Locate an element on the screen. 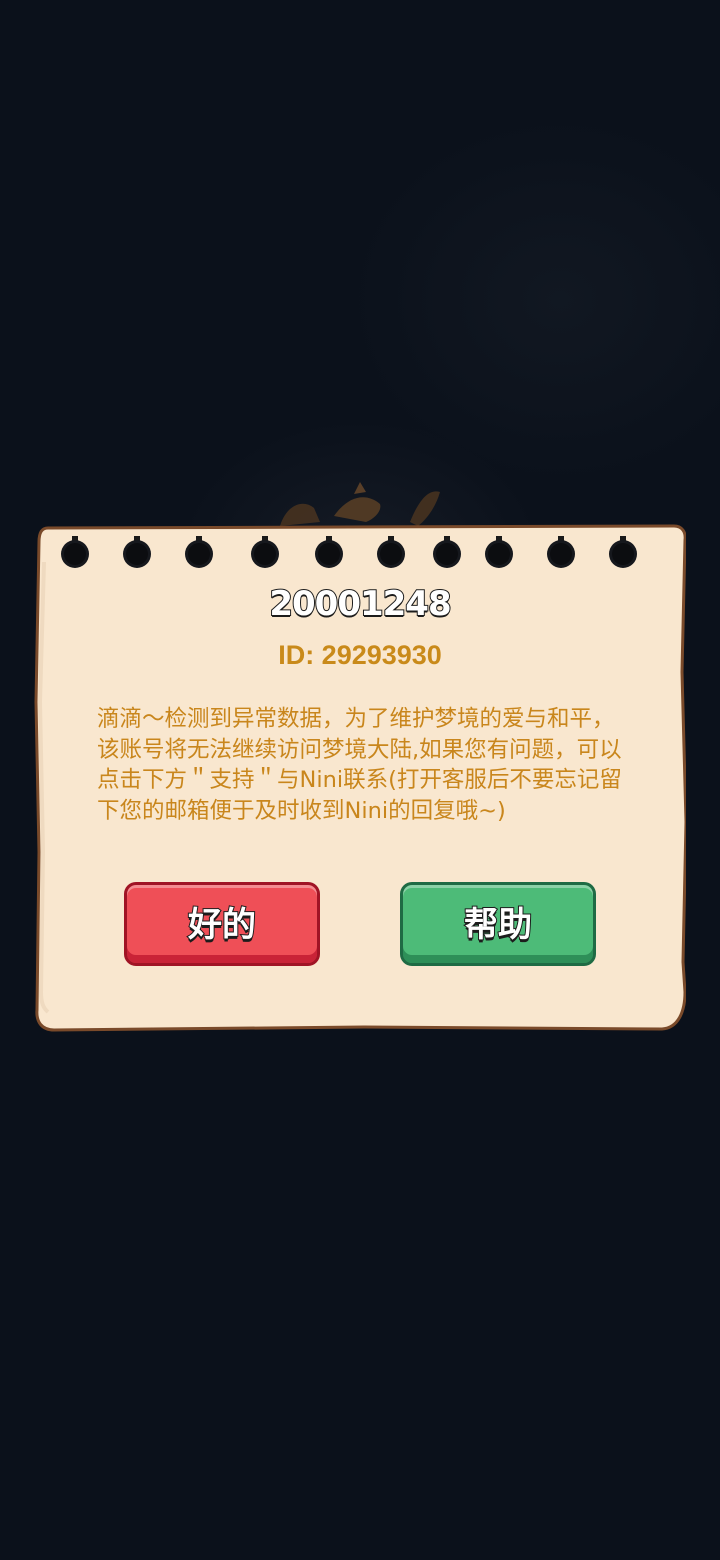  ok-button: 好的 is located at coordinates (222, 924).